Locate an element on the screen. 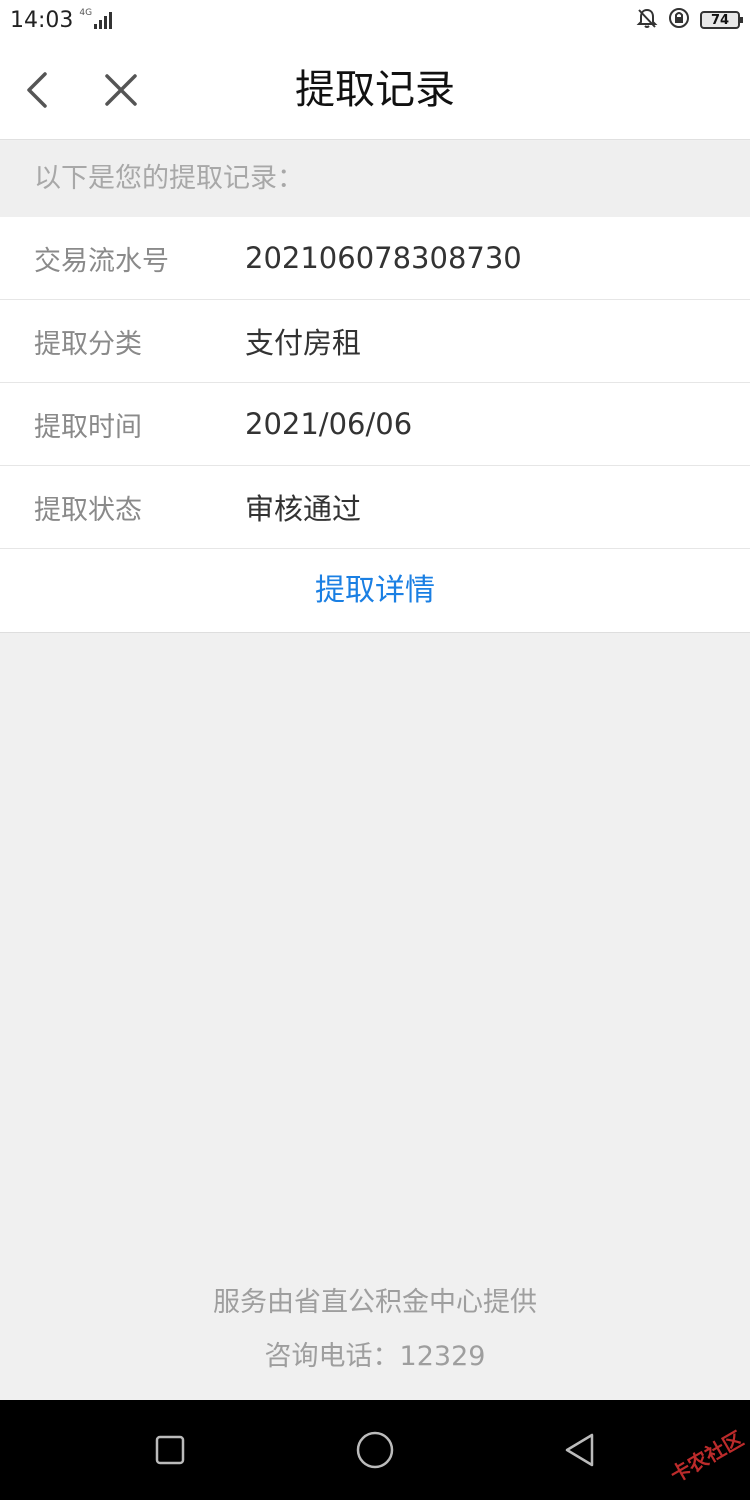 The image size is (750, 1500). recents-square-icon is located at coordinates (170, 1450).